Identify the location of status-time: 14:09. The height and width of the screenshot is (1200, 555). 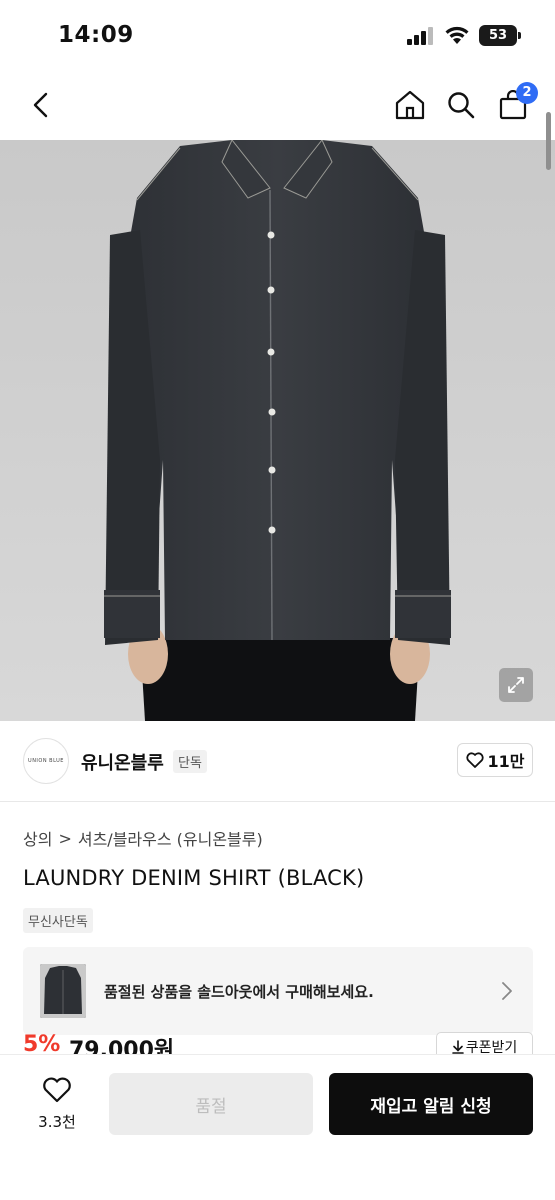
(96, 35).